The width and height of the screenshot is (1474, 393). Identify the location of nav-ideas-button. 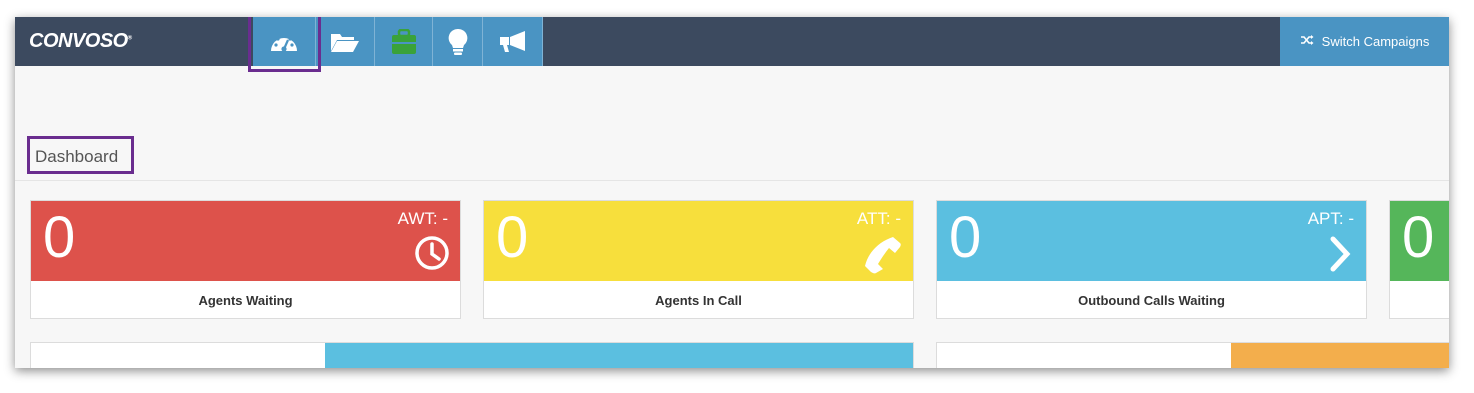
(458, 41).